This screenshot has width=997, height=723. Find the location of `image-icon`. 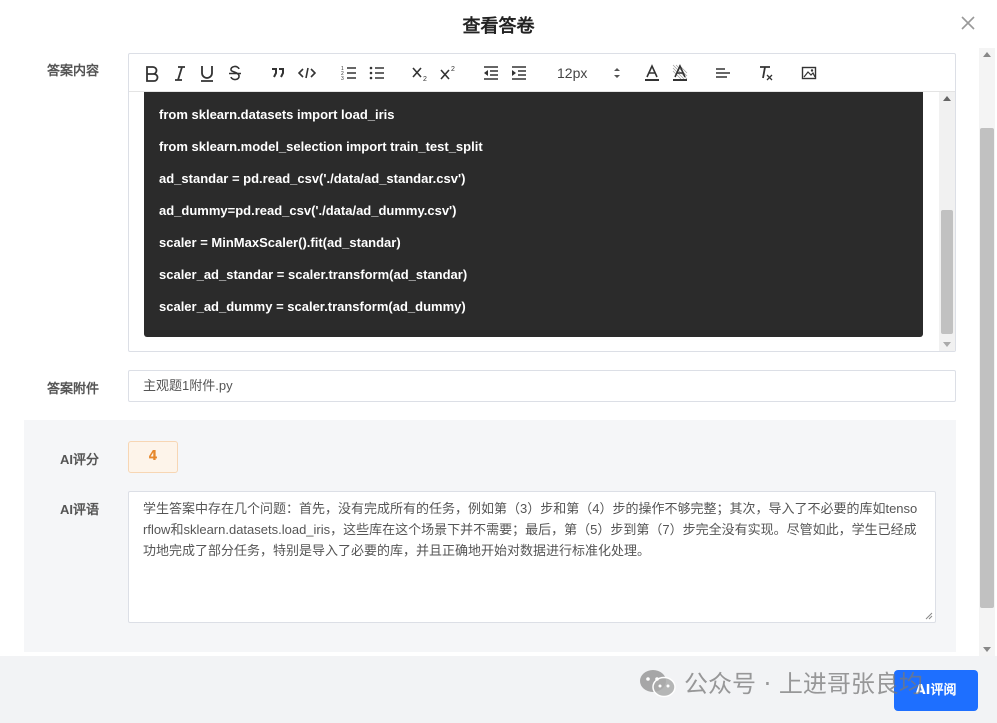

image-icon is located at coordinates (809, 73).